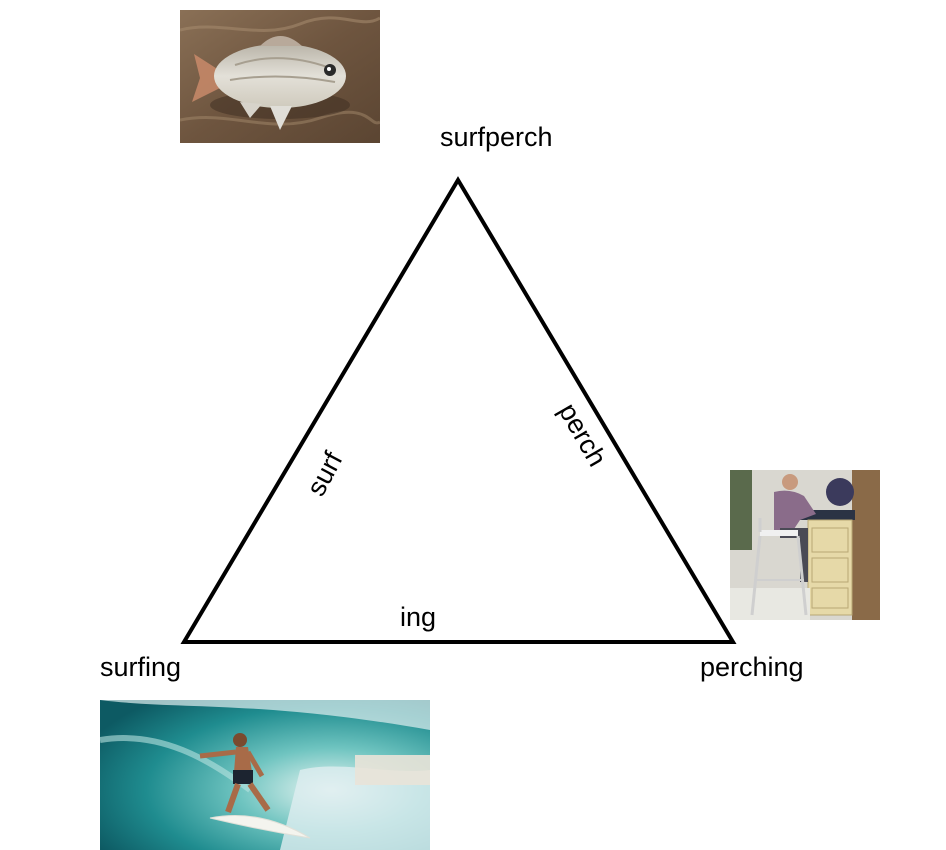 This screenshot has width=946, height=850. I want to click on node-label-right: perching, so click(752, 667).